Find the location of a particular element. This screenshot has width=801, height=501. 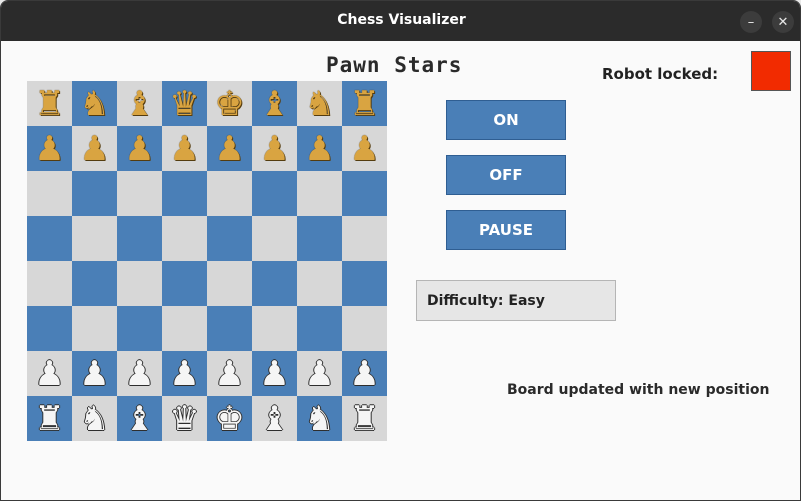

square-h6 is located at coordinates (364, 193).